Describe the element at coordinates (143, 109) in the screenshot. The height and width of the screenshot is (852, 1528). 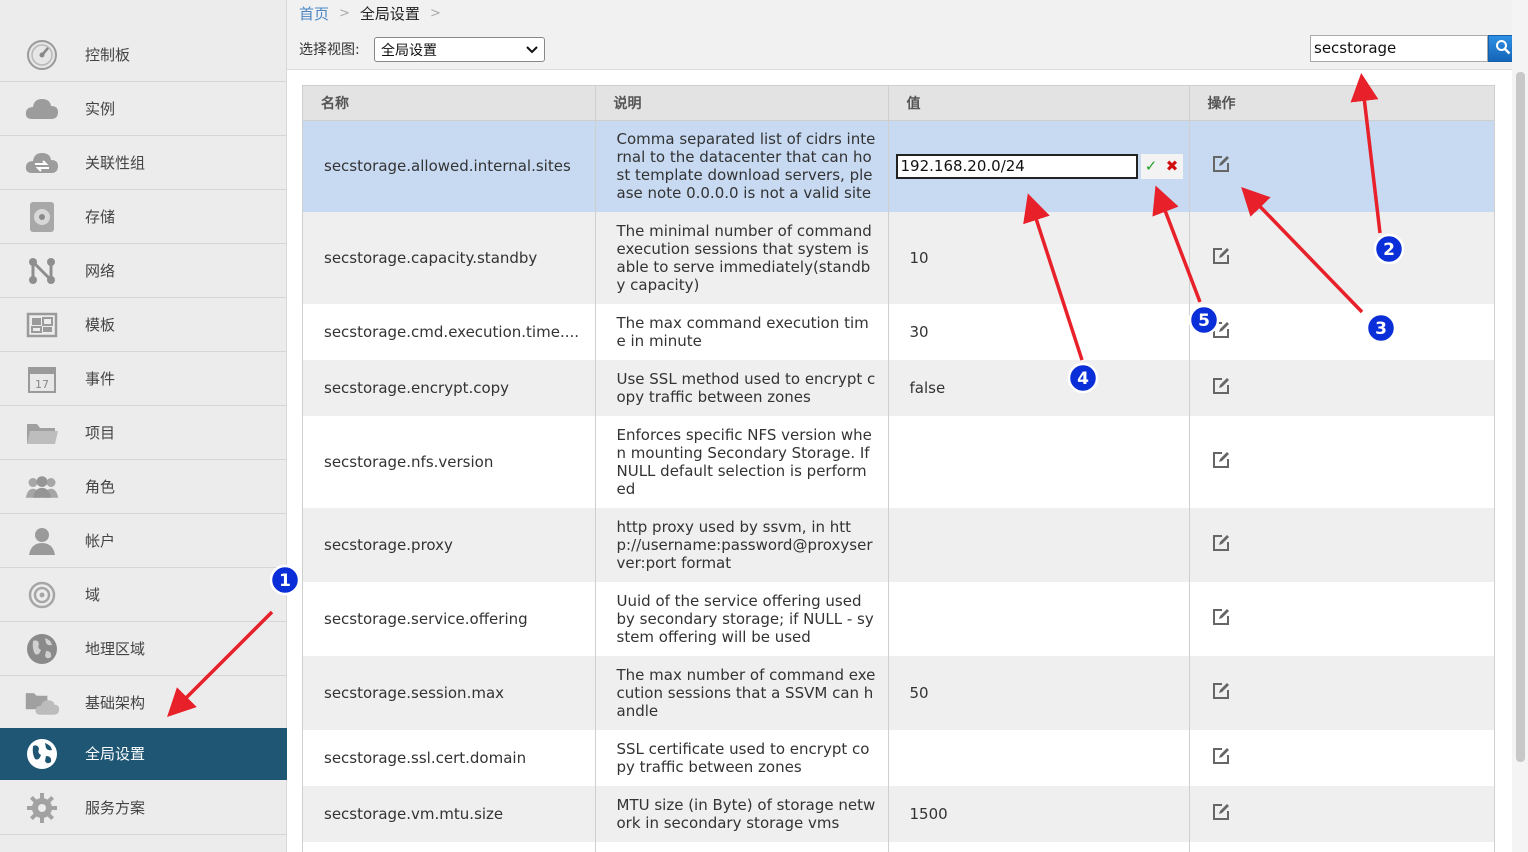
I see `sidebar-item-instances: 实例` at that location.